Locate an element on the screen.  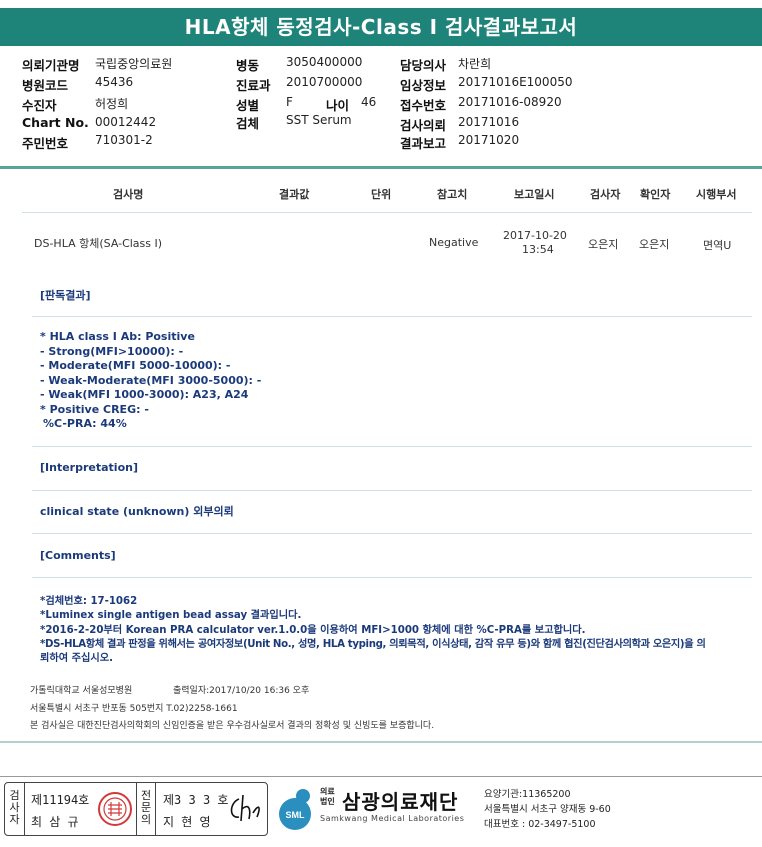
dept-label: 진료과 is located at coordinates (253, 85).